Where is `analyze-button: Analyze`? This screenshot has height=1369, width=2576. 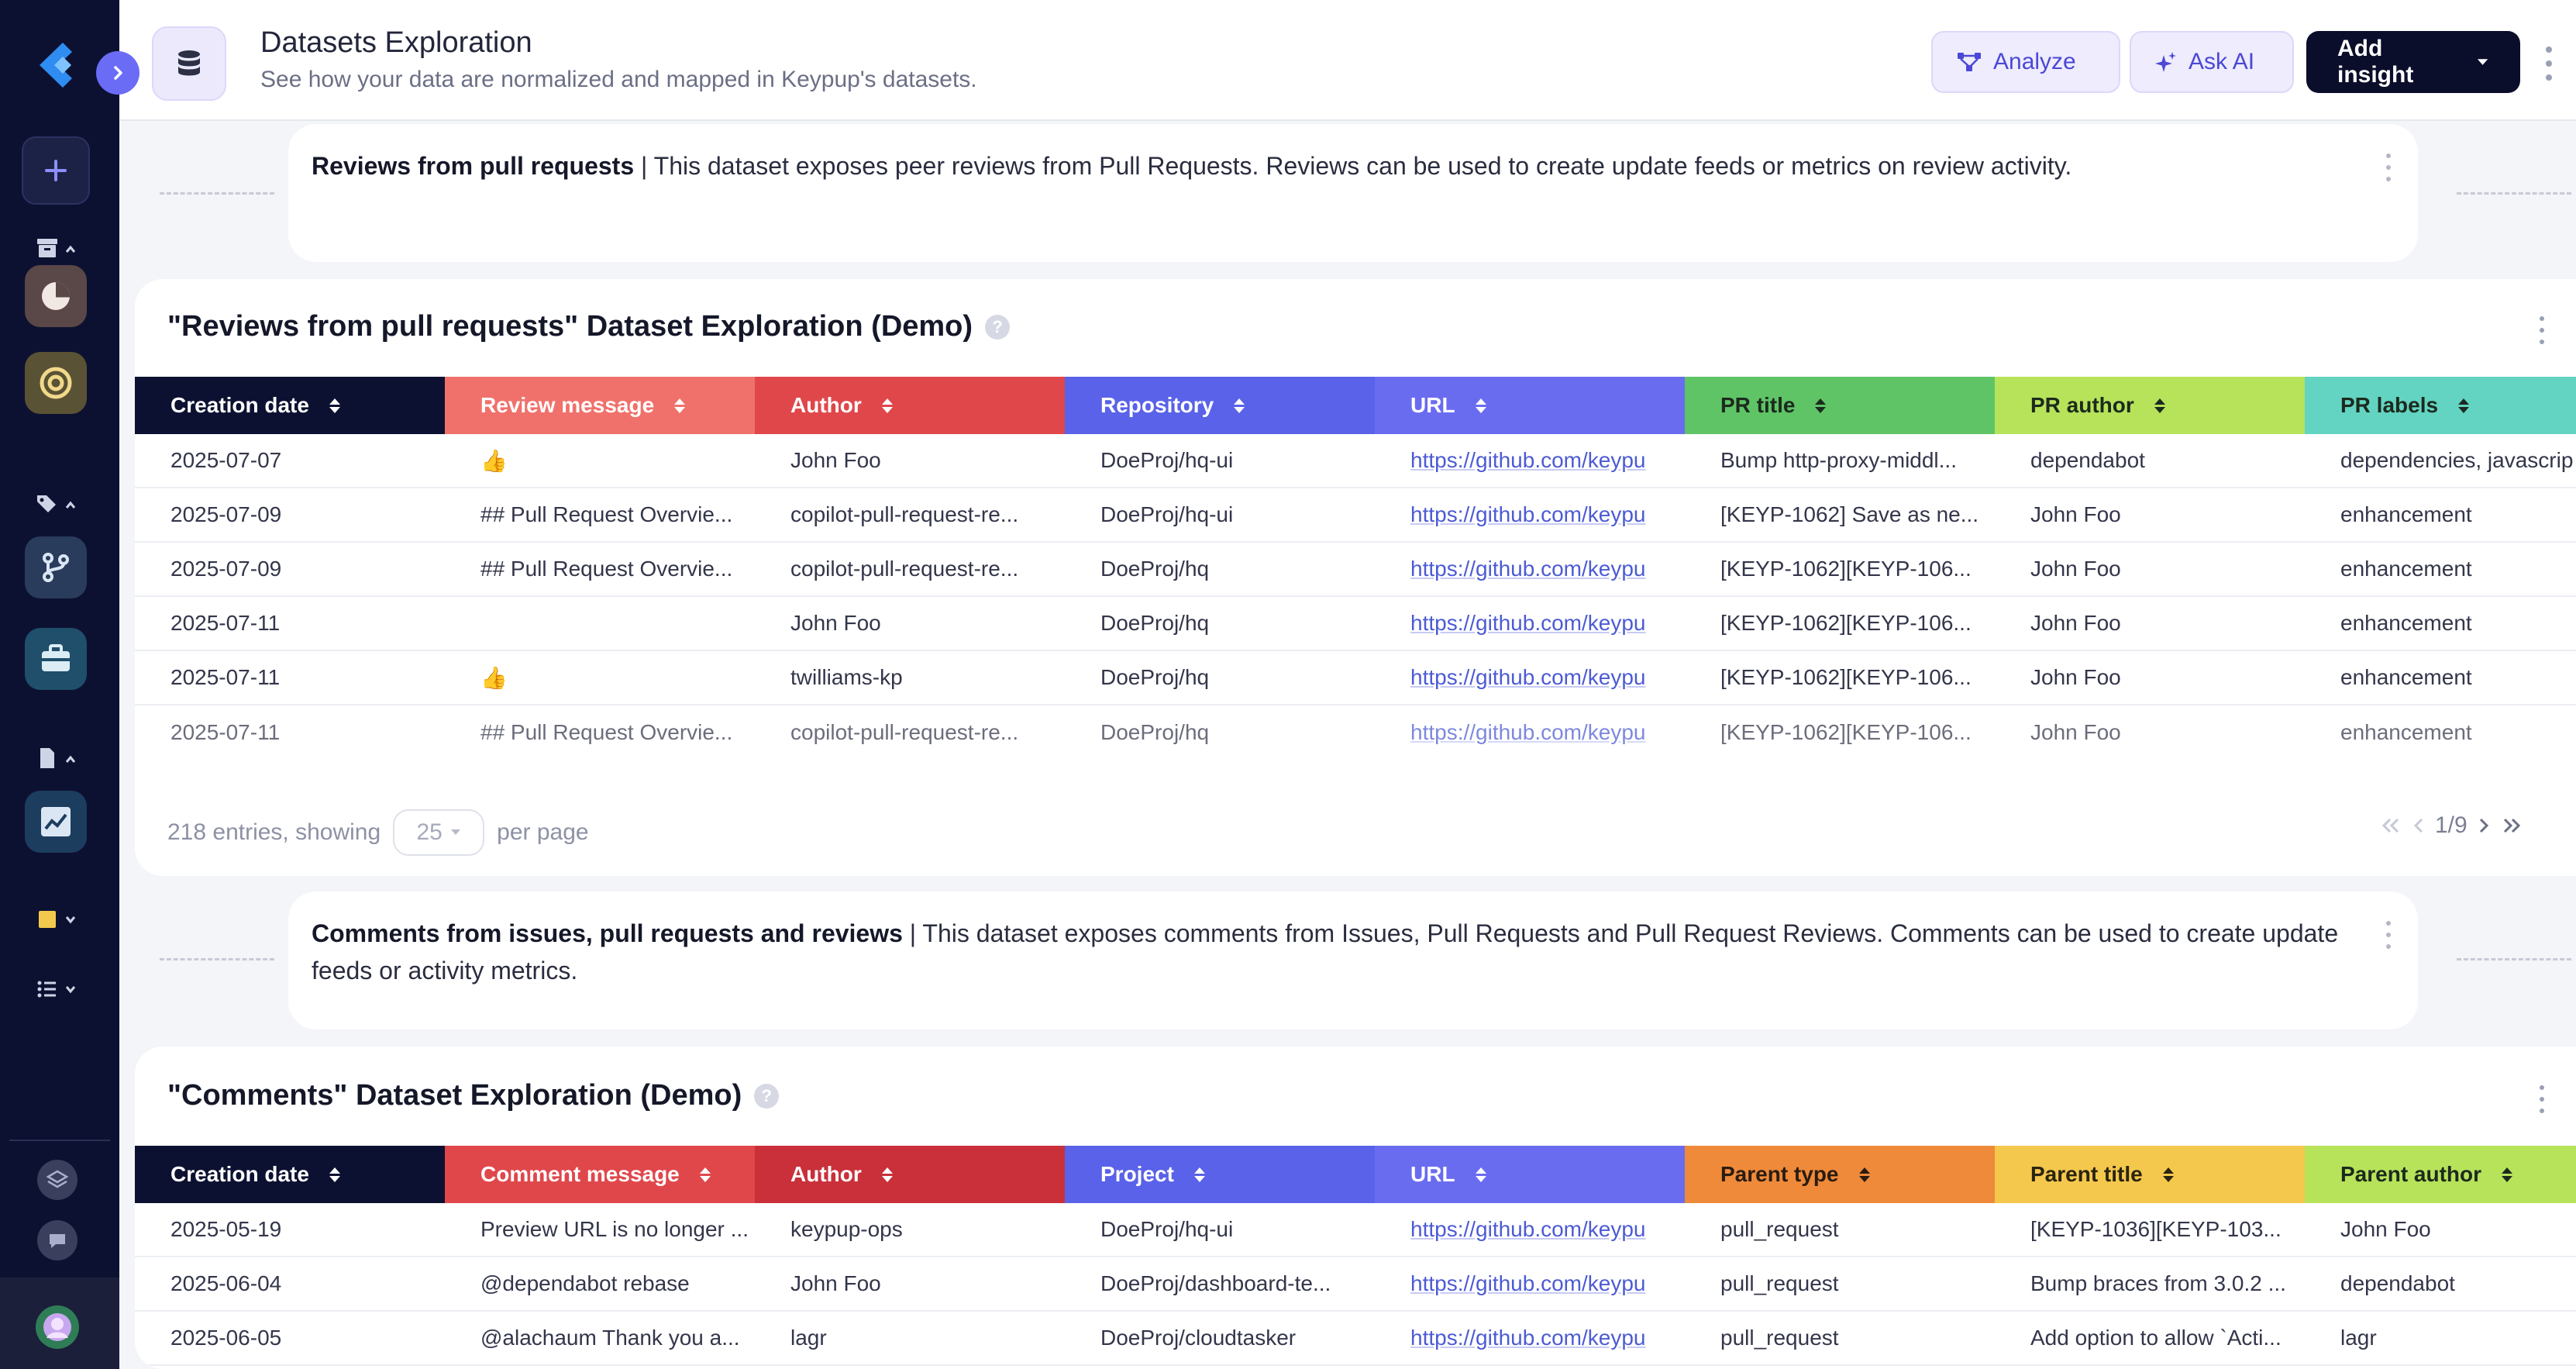 analyze-button: Analyze is located at coordinates (2025, 62).